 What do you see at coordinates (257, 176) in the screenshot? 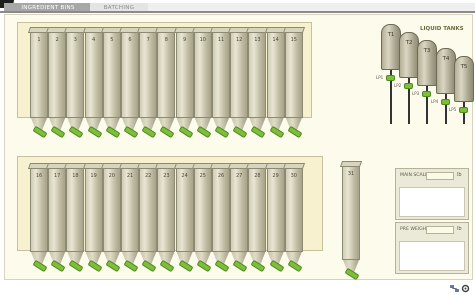
I see `bin-number: 28` at bounding box center [257, 176].